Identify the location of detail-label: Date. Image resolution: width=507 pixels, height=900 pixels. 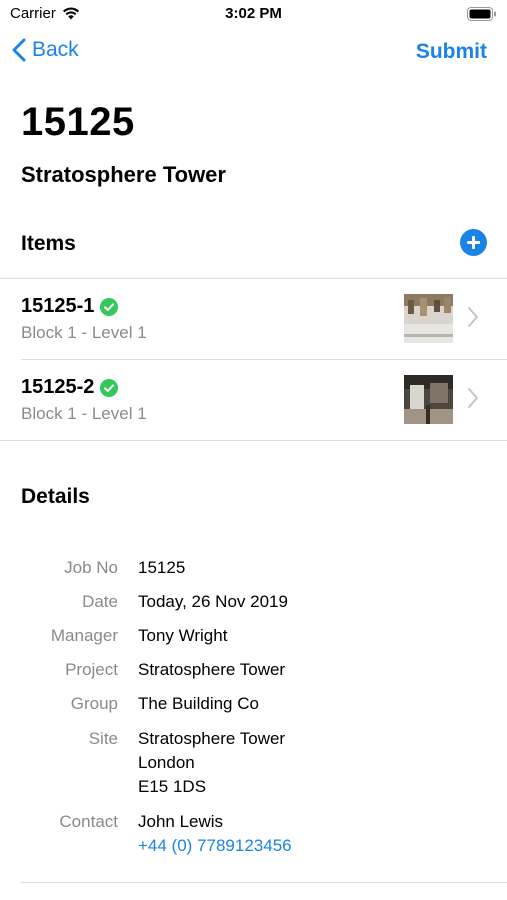
(100, 601).